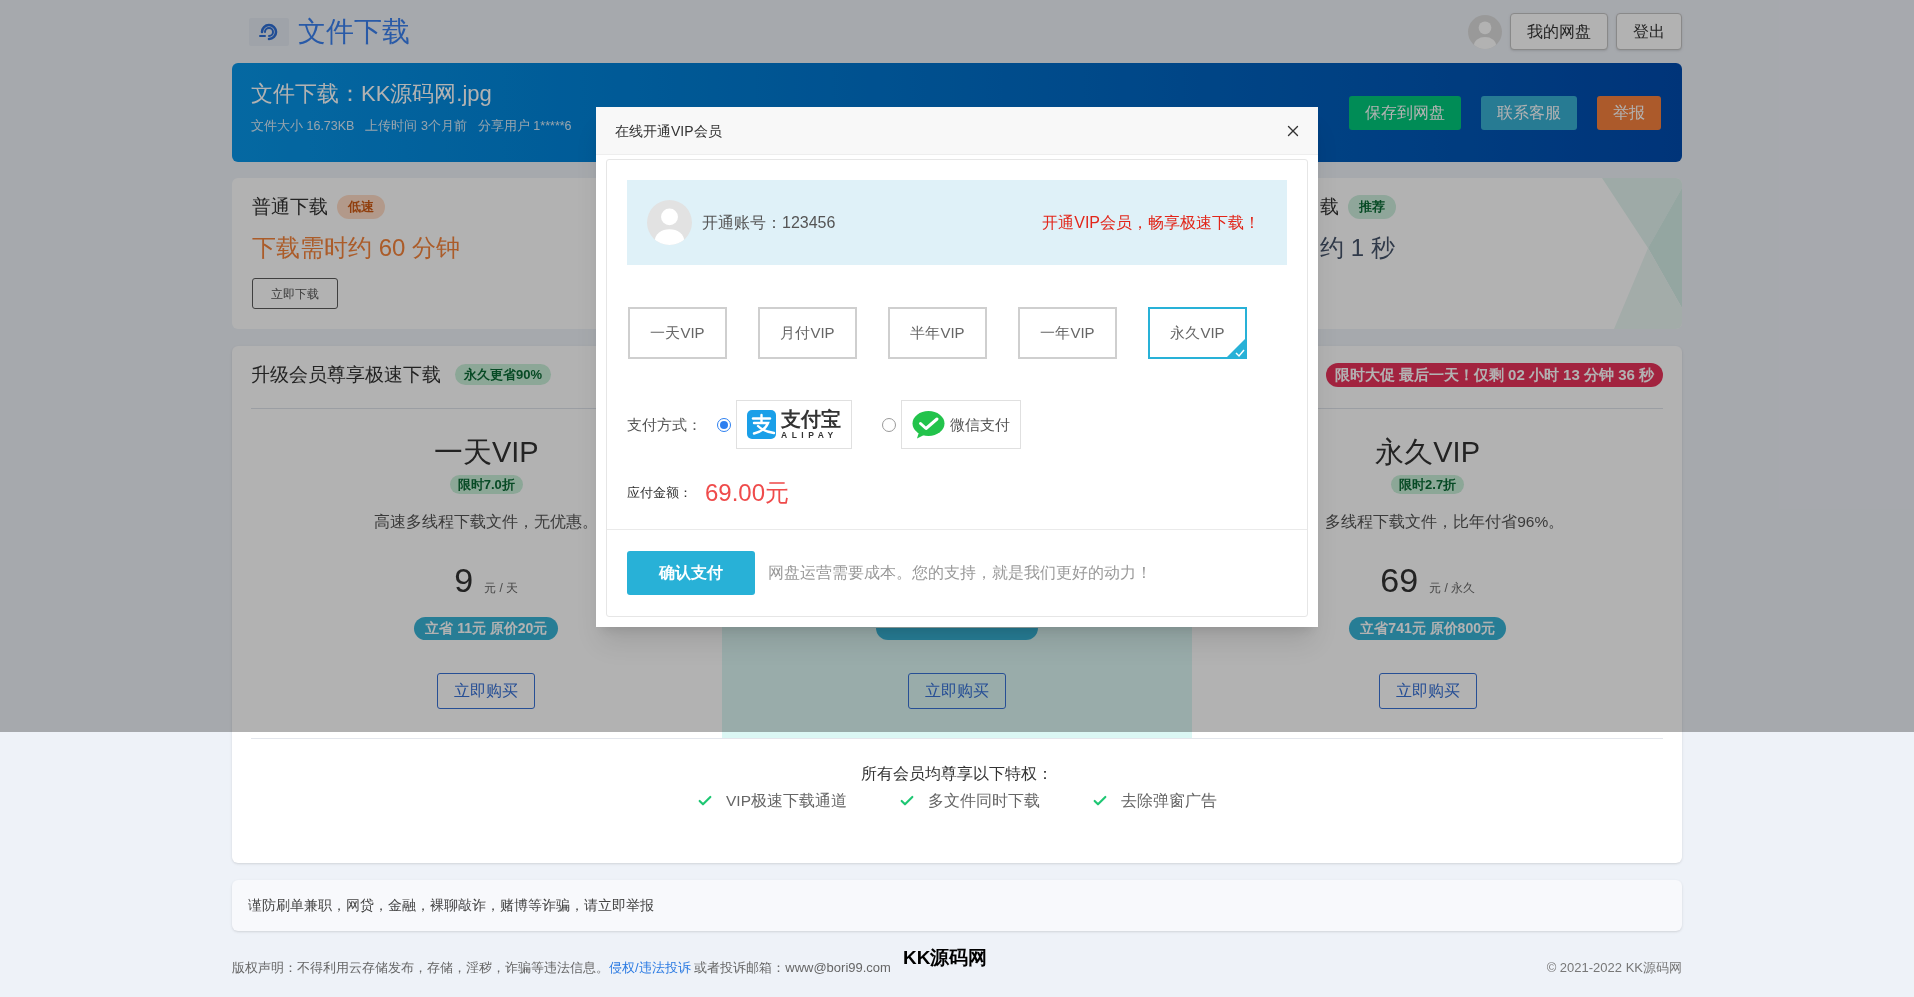  Describe the element at coordinates (1559, 31) in the screenshot. I see `header-button: 我的网盘` at that location.